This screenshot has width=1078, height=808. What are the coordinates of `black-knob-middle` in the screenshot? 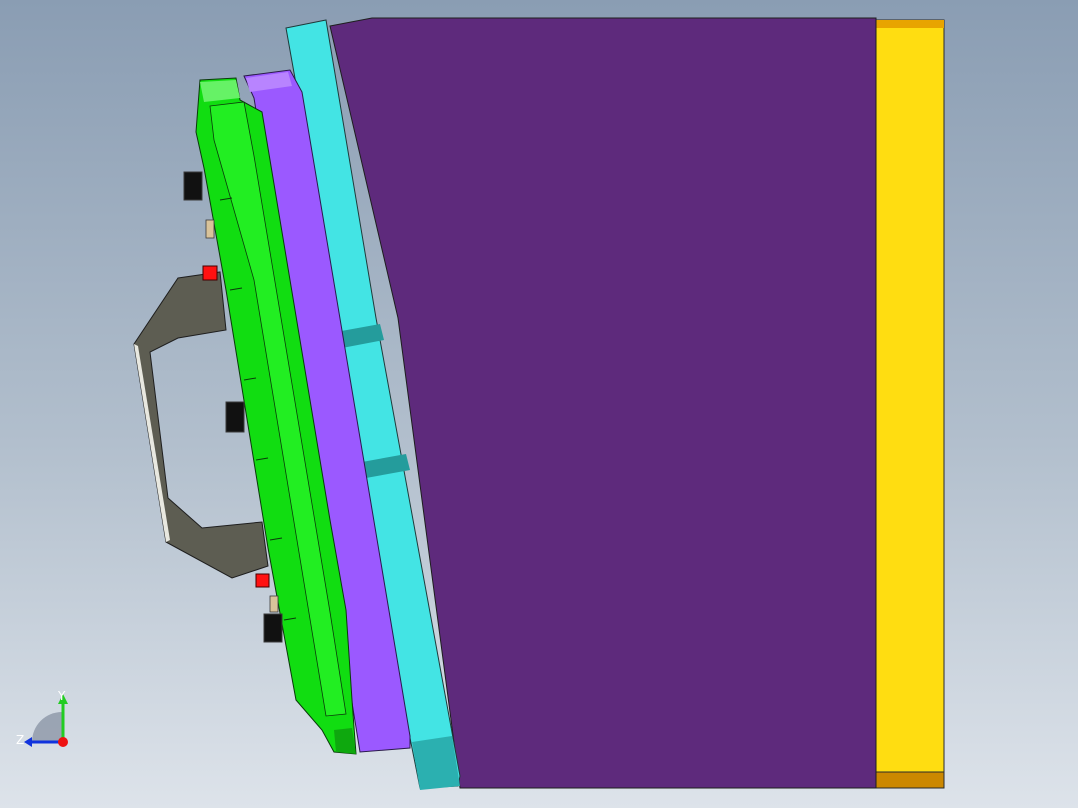 It's located at (235, 417).